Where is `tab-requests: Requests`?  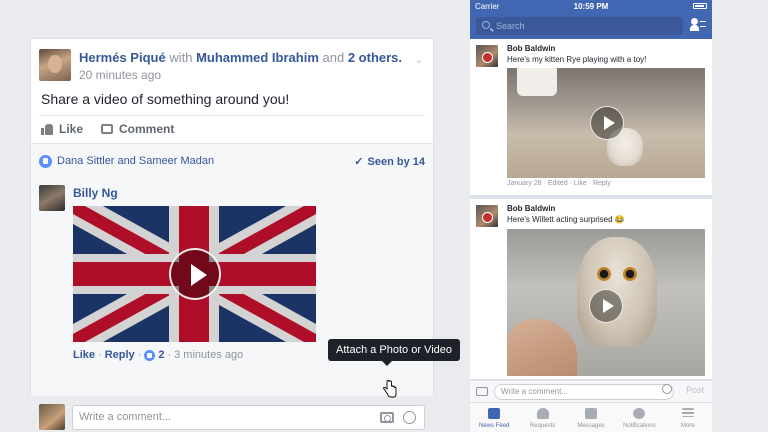 tab-requests: Requests is located at coordinates (542, 417).